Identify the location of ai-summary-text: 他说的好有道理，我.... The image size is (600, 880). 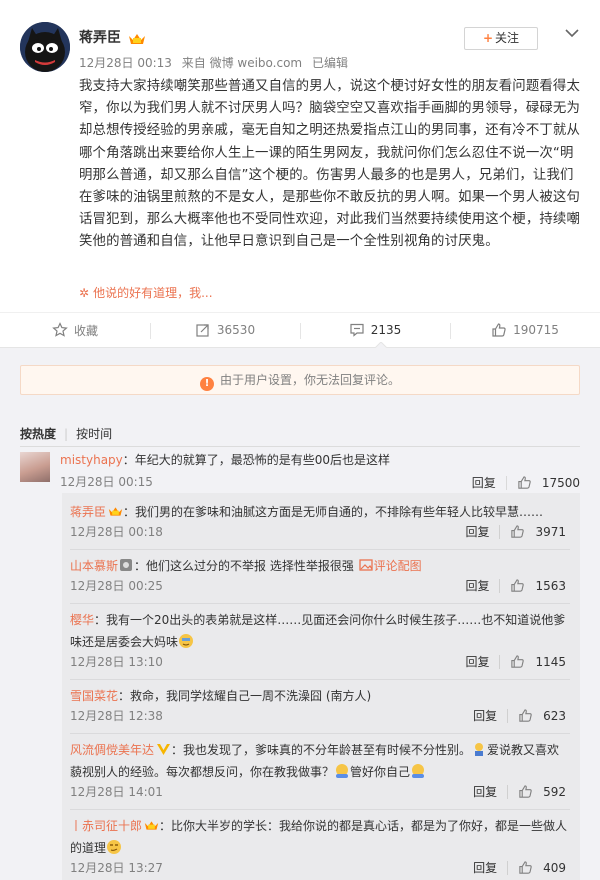
(153, 293).